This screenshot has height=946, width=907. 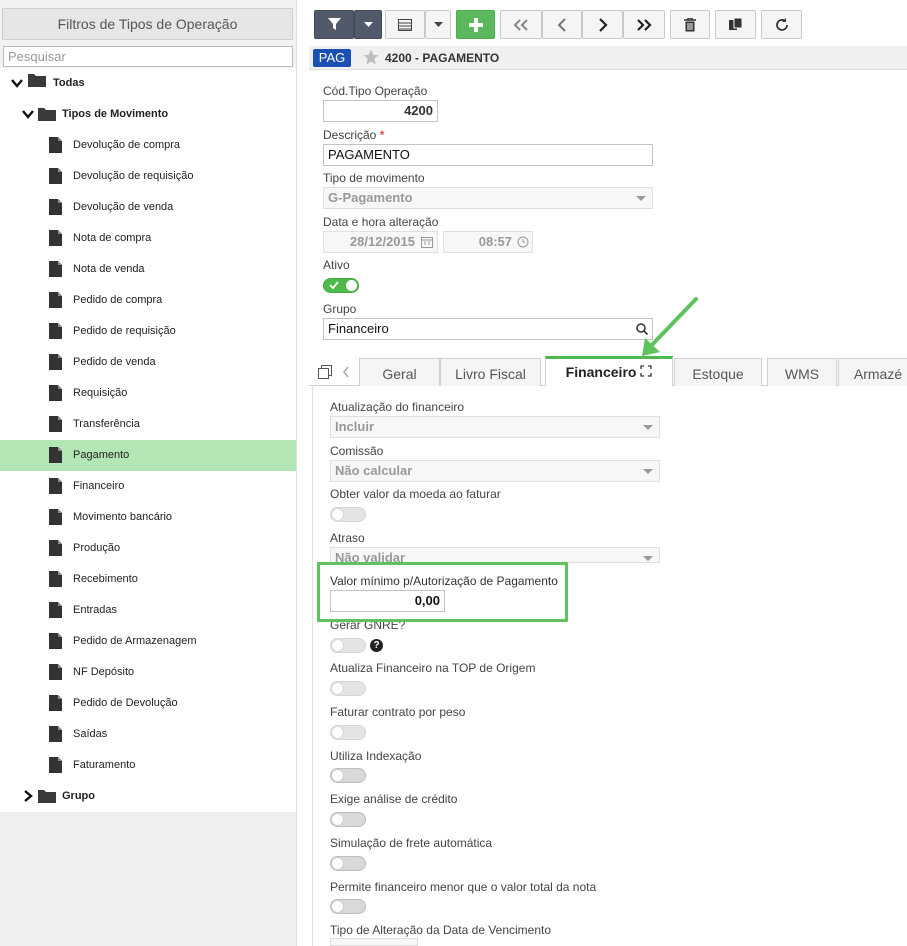 I want to click on tree-item: Pagamento, so click(x=148, y=455).